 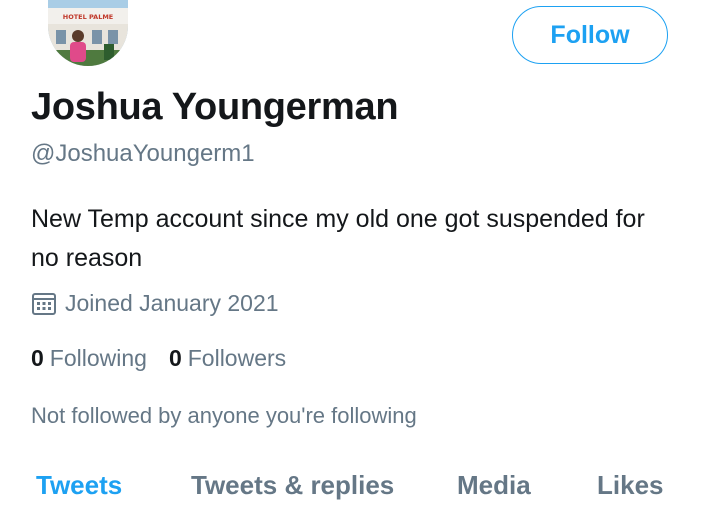 I want to click on hotel-sign-text: HOTEL PALME, so click(x=88, y=17).